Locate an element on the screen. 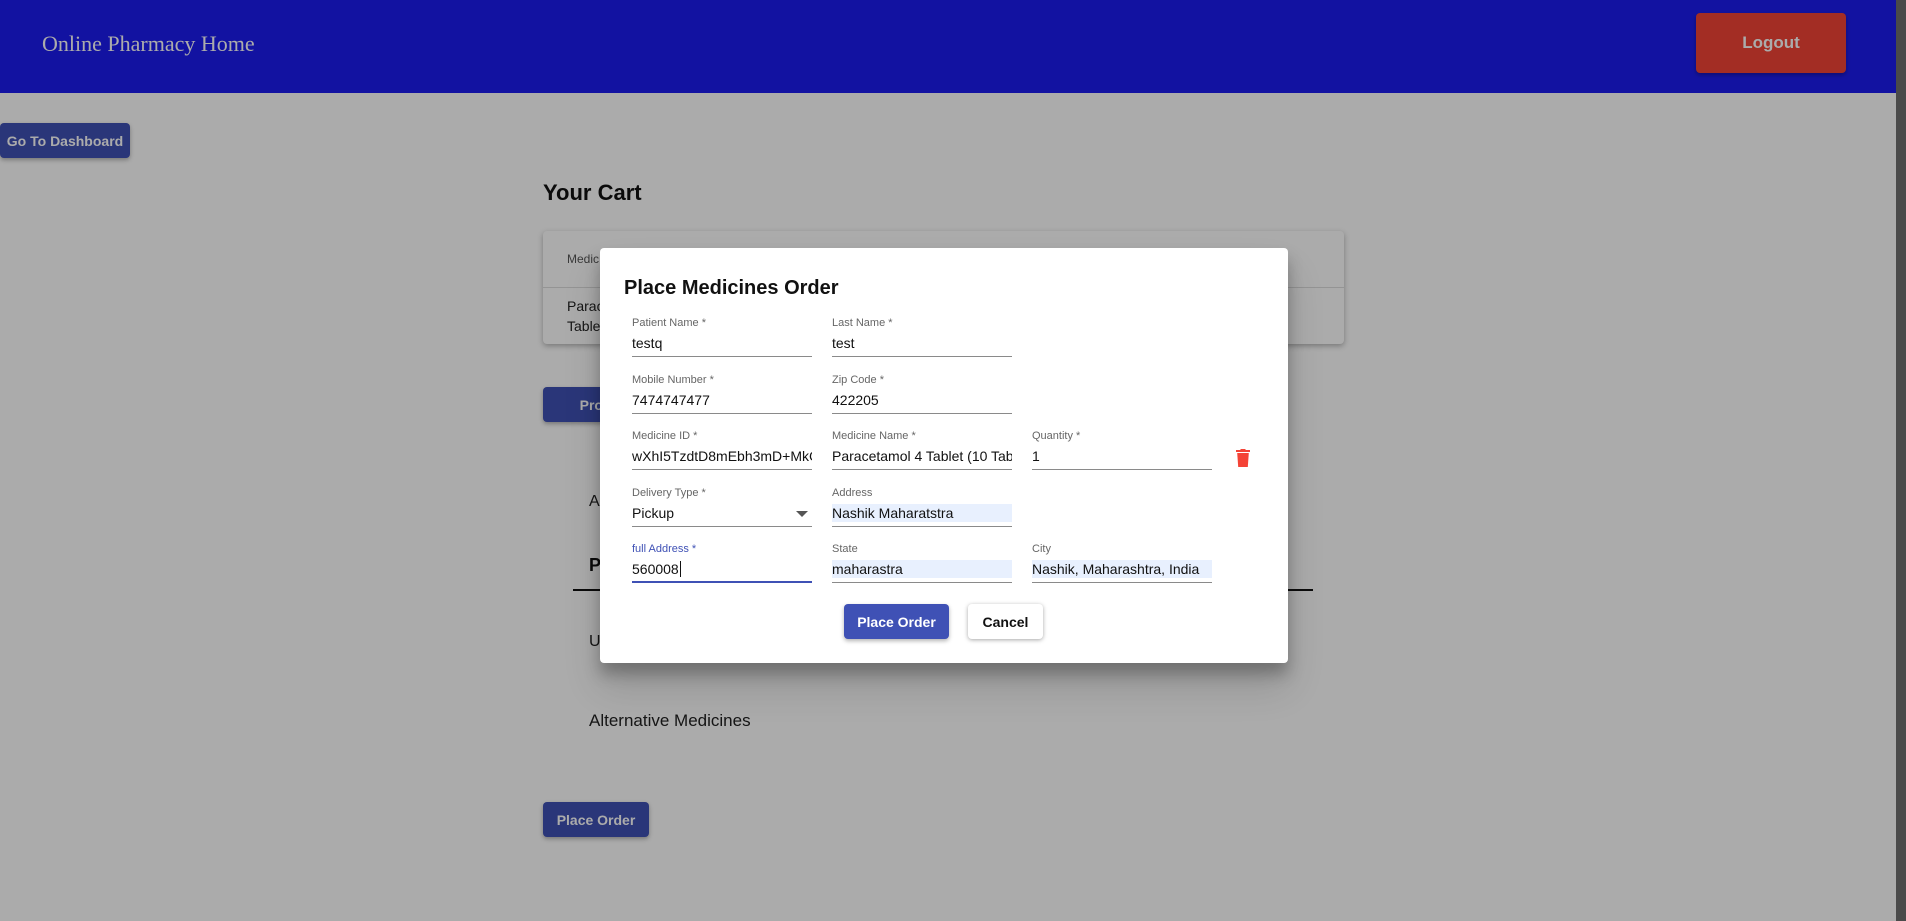 This screenshot has width=1906, height=921. city-field: City Nashik, Maharashtra, India is located at coordinates (1122, 563).